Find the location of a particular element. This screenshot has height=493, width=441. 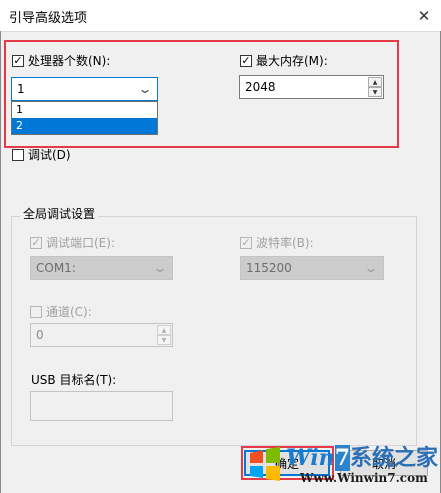

watermark: Win7系统之家 Www.Winwin7.com is located at coordinates (340, 465).